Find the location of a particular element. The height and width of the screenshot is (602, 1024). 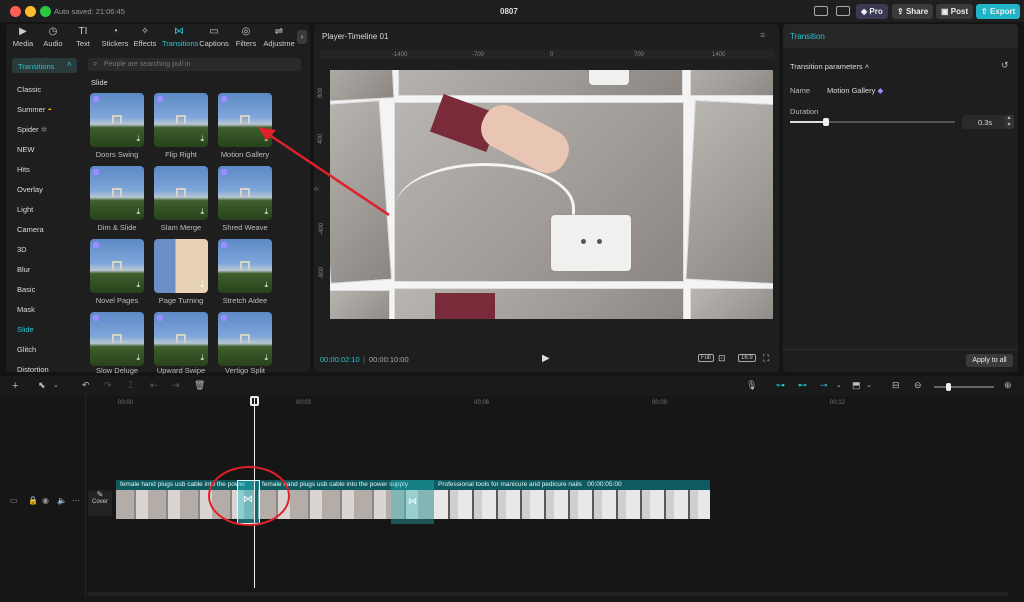

timeline-scrollbar is located at coordinates (548, 594).